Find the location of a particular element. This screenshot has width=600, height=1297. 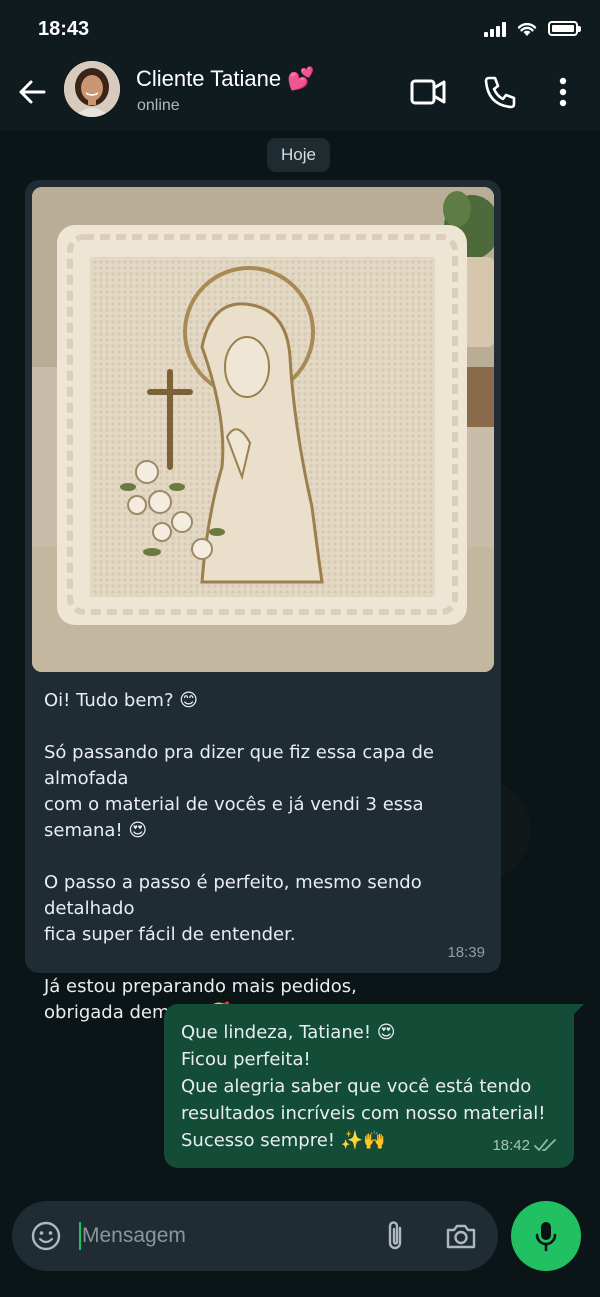

text-cursor is located at coordinates (80, 1236).